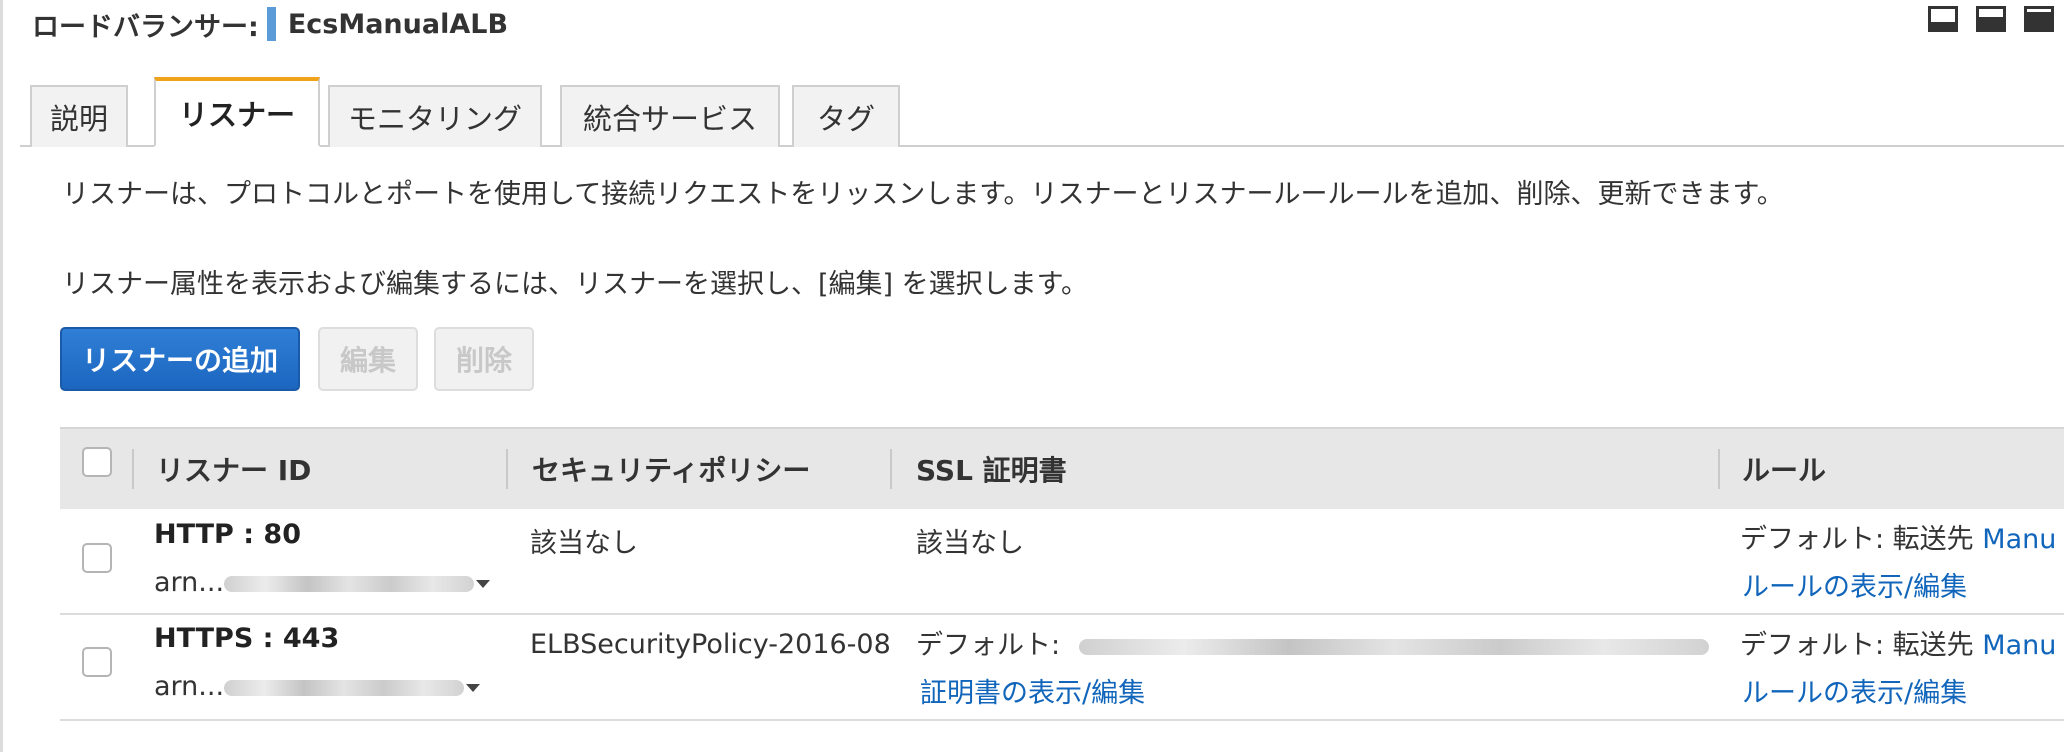 The height and width of the screenshot is (752, 2064). I want to click on security-policy-value: ELBSecurityPolicy-2016-08, so click(710, 644).